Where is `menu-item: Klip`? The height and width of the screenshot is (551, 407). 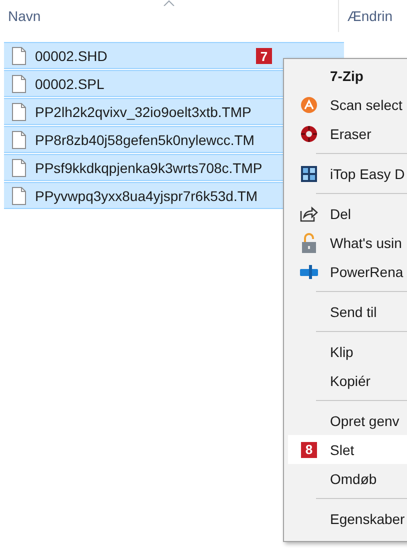 menu-item: Klip is located at coordinates (347, 351).